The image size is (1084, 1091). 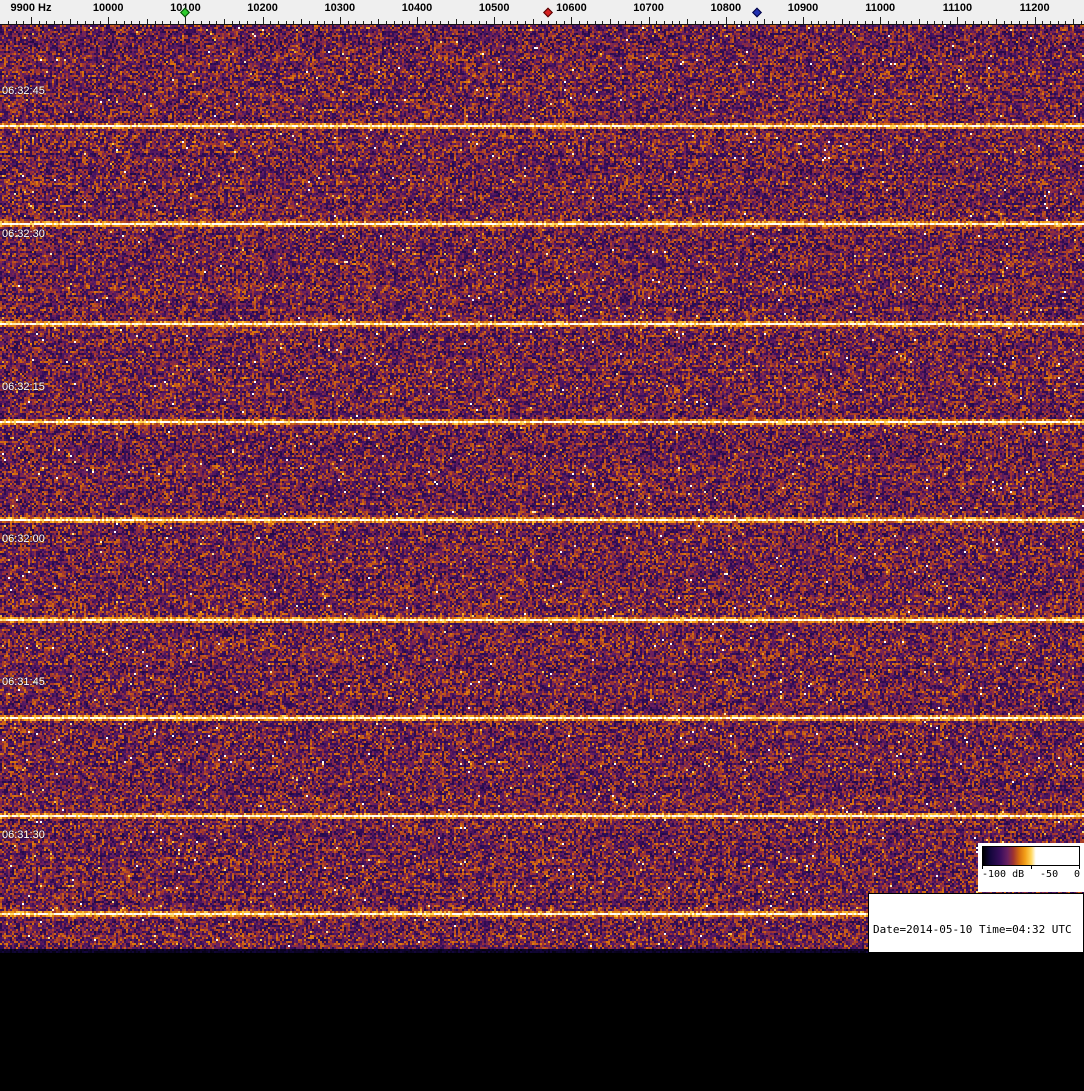 I want to click on marker-red, so click(x=548, y=12).